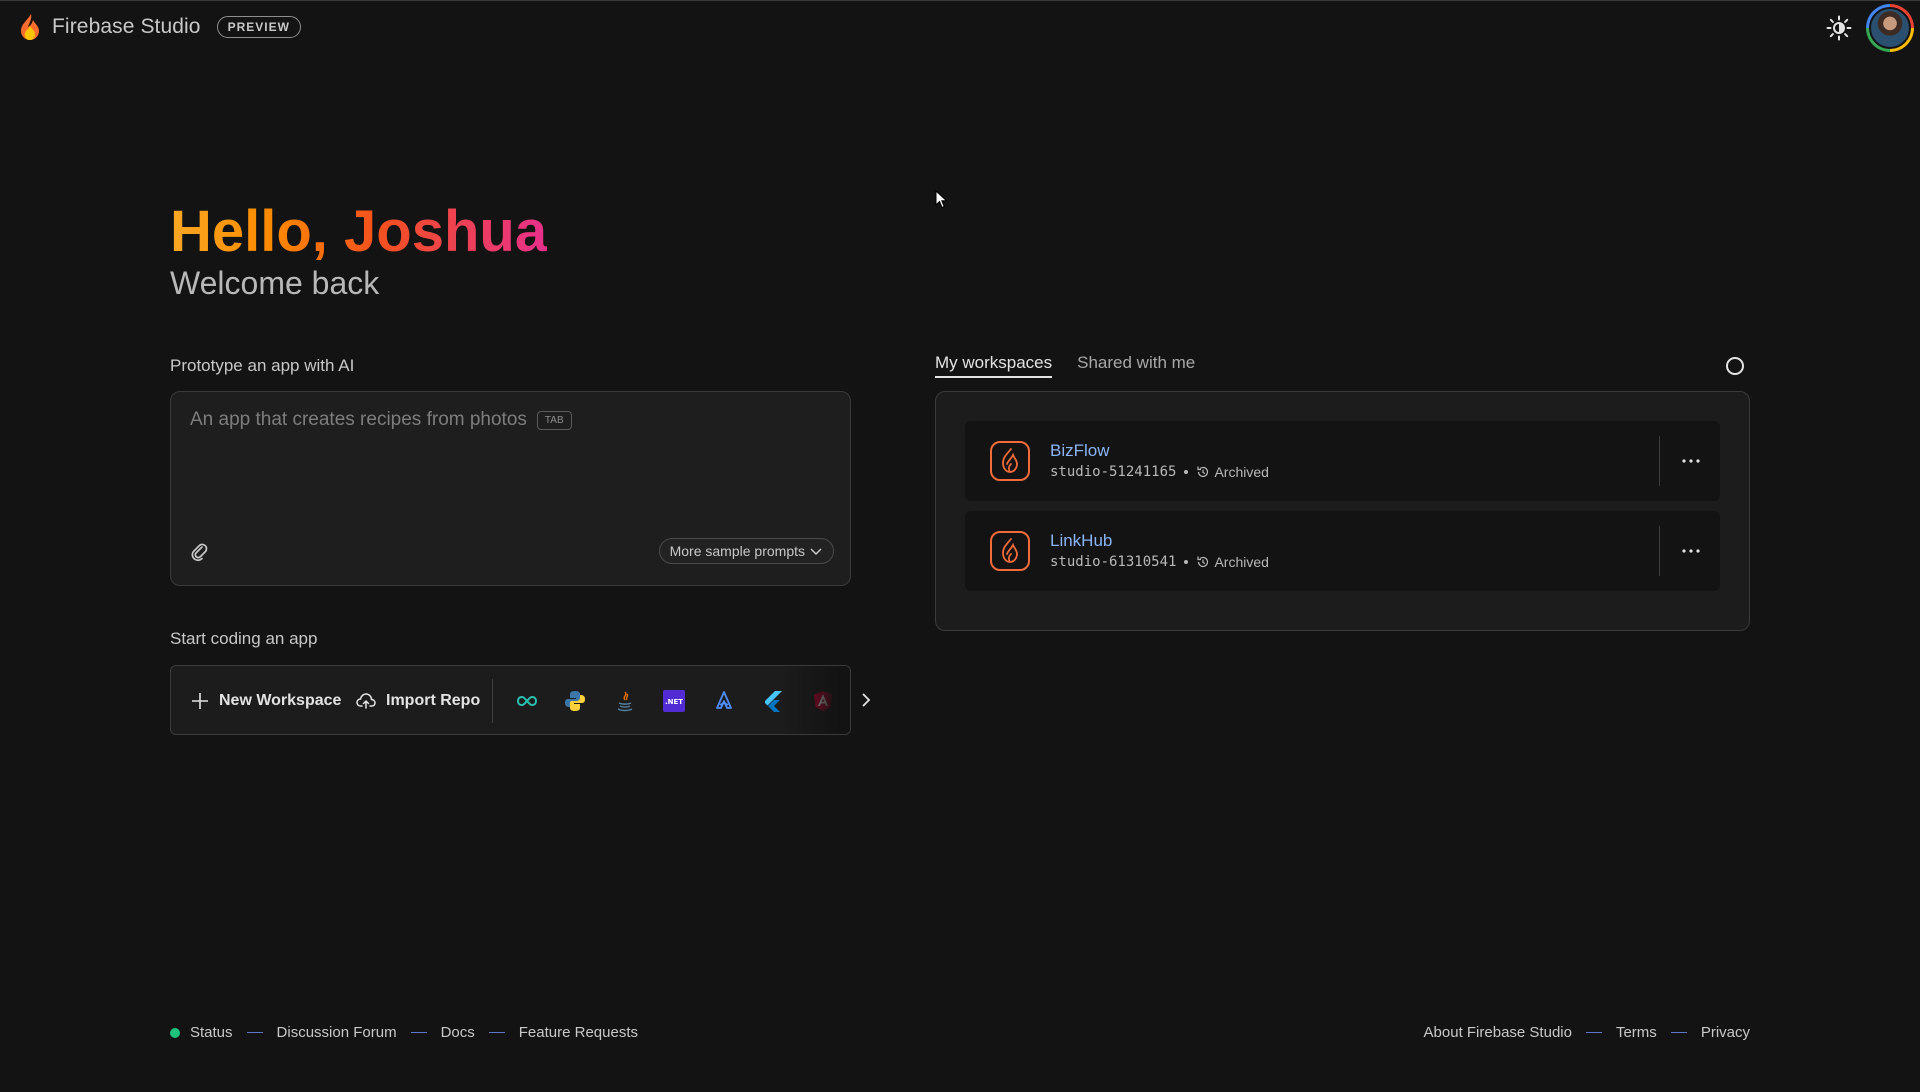  Describe the element at coordinates (358, 419) in the screenshot. I see `prompt-placeholder-text: An app that creates recipes from photos` at that location.